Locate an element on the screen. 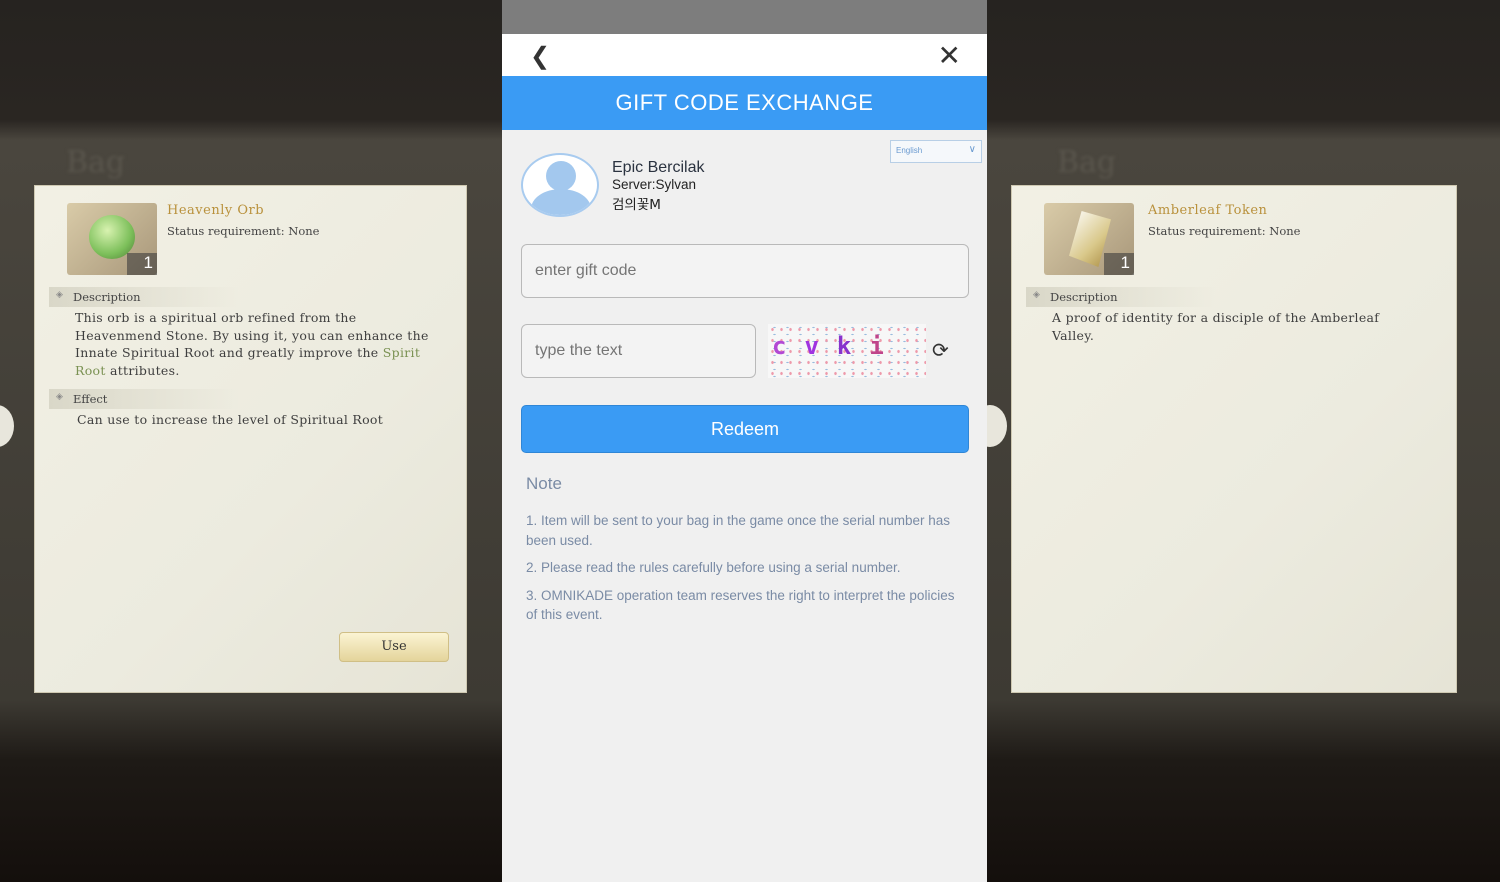  effect-header: Effect is located at coordinates (144, 399).